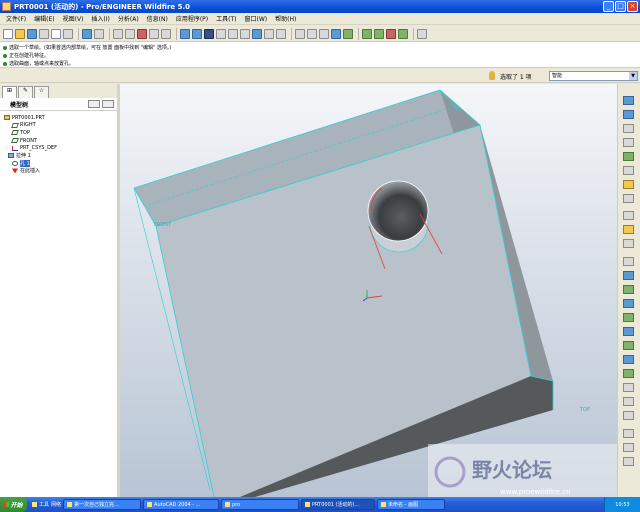 This screenshot has width=640, height=512. What do you see at coordinates (628, 114) in the screenshot?
I see `datum-axis-tool-icon` at bounding box center [628, 114].